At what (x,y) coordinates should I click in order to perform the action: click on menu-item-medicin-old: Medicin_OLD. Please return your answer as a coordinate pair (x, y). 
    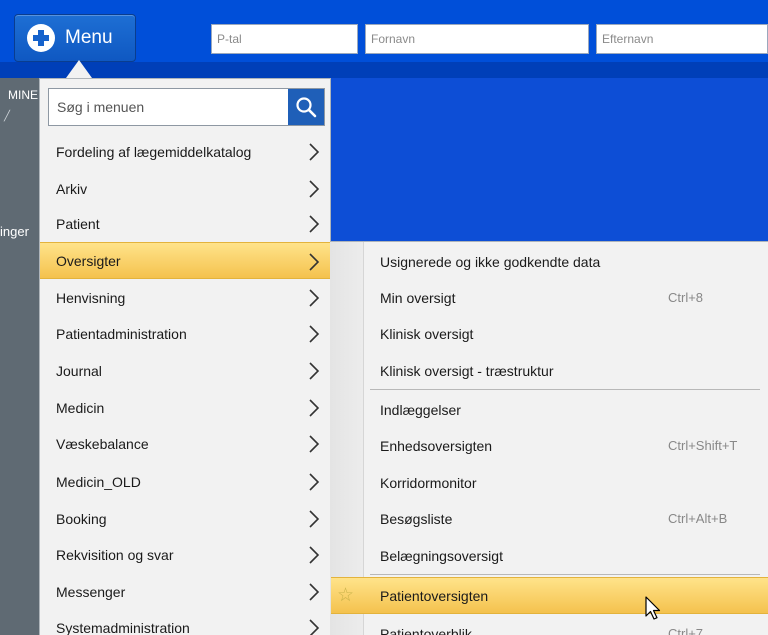
    Looking at the image, I should click on (185, 481).